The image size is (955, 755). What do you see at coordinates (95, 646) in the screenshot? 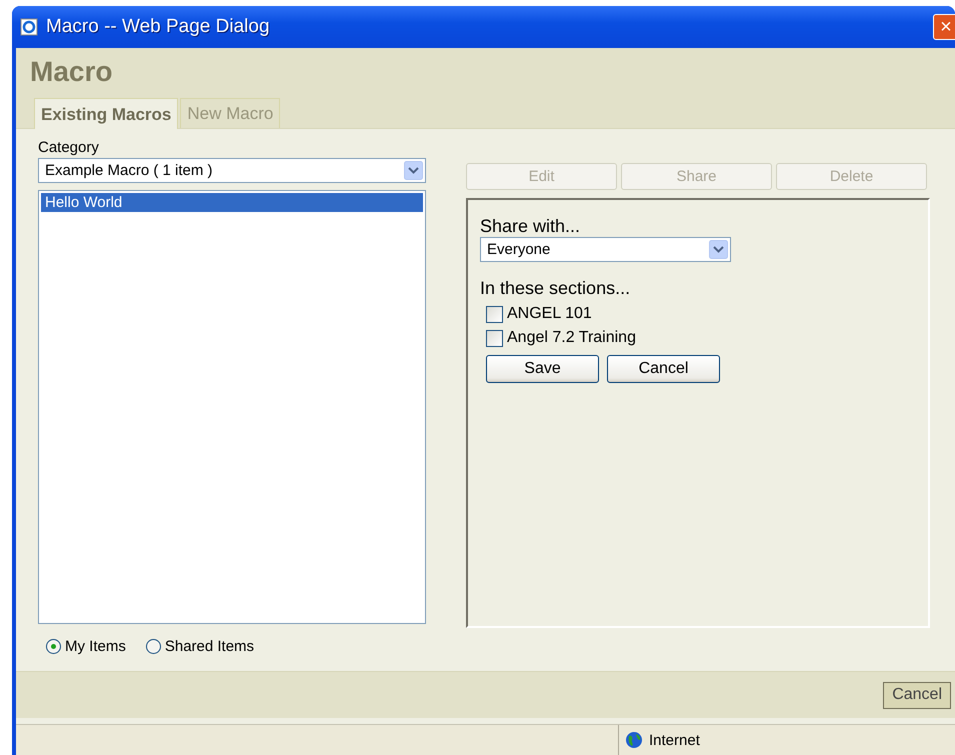
I see `radio-label: My Items` at bounding box center [95, 646].